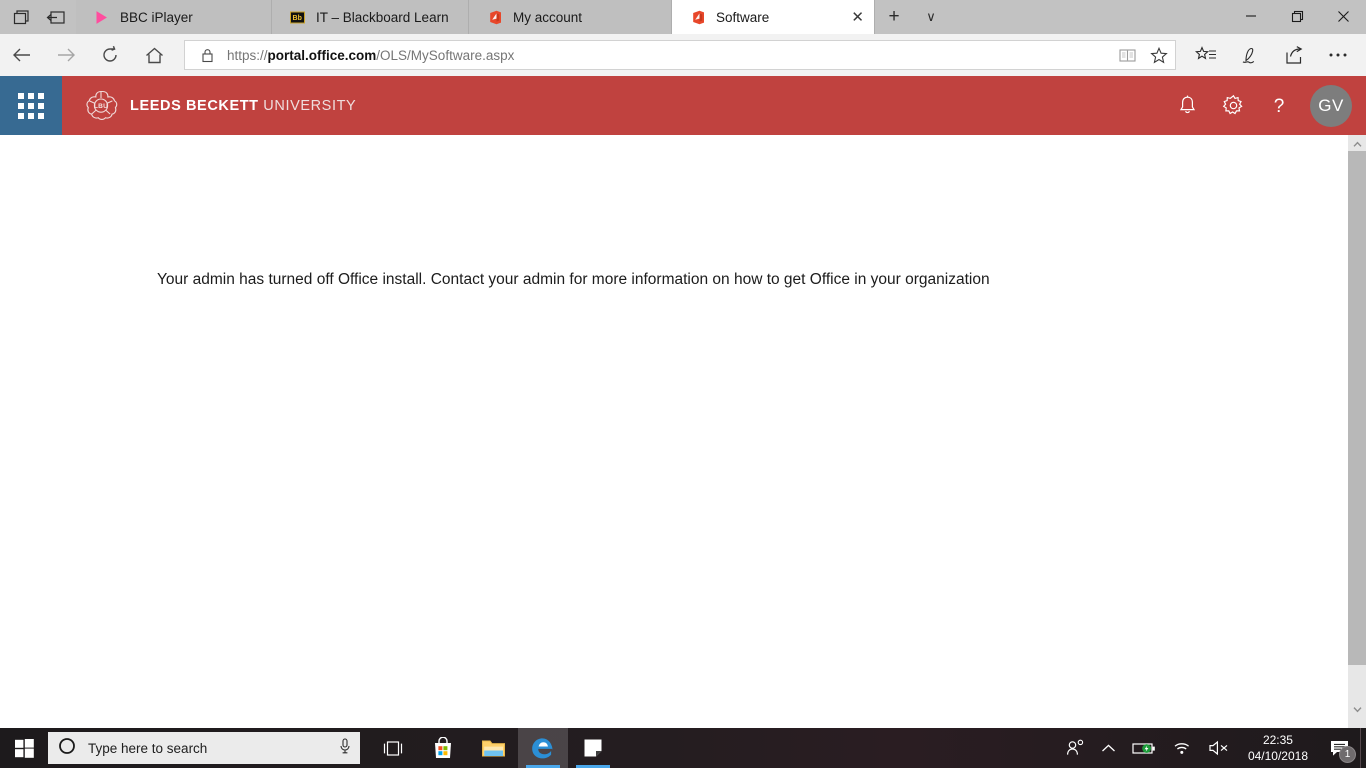 The width and height of the screenshot is (1366, 768). Describe the element at coordinates (683, 748) in the screenshot. I see `windows-taskbar: Type here to search 22:35 04/10/2018 1` at that location.